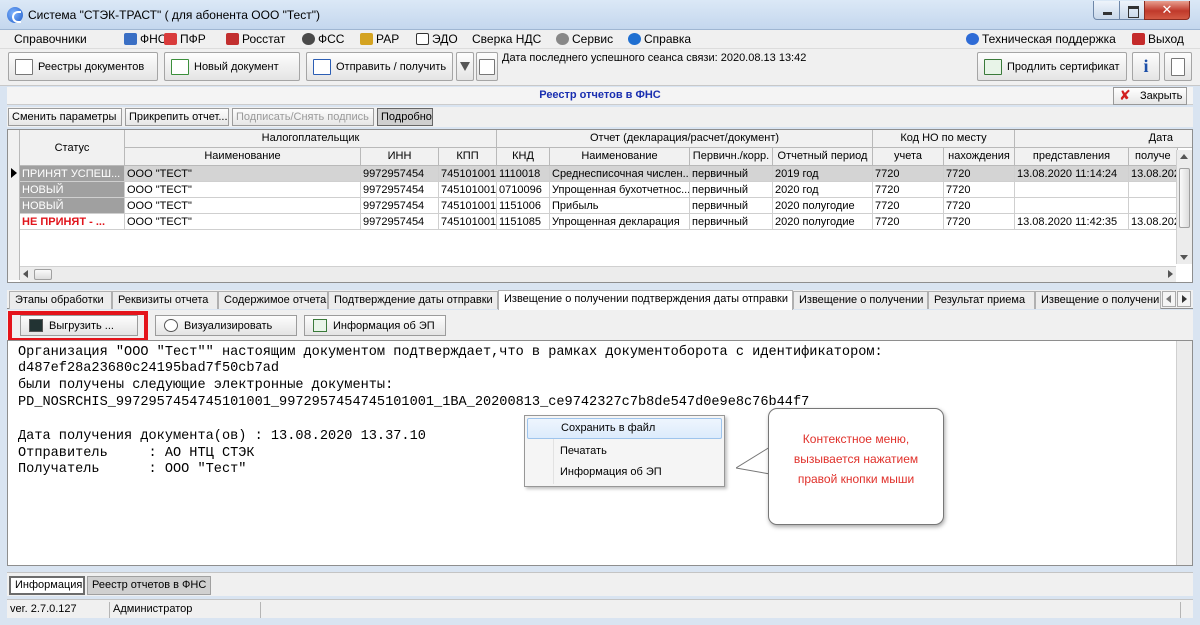 This screenshot has height=625, width=1200. Describe the element at coordinates (823, 206) in the screenshot. I see `table-cell: 2020 полугодие` at that location.